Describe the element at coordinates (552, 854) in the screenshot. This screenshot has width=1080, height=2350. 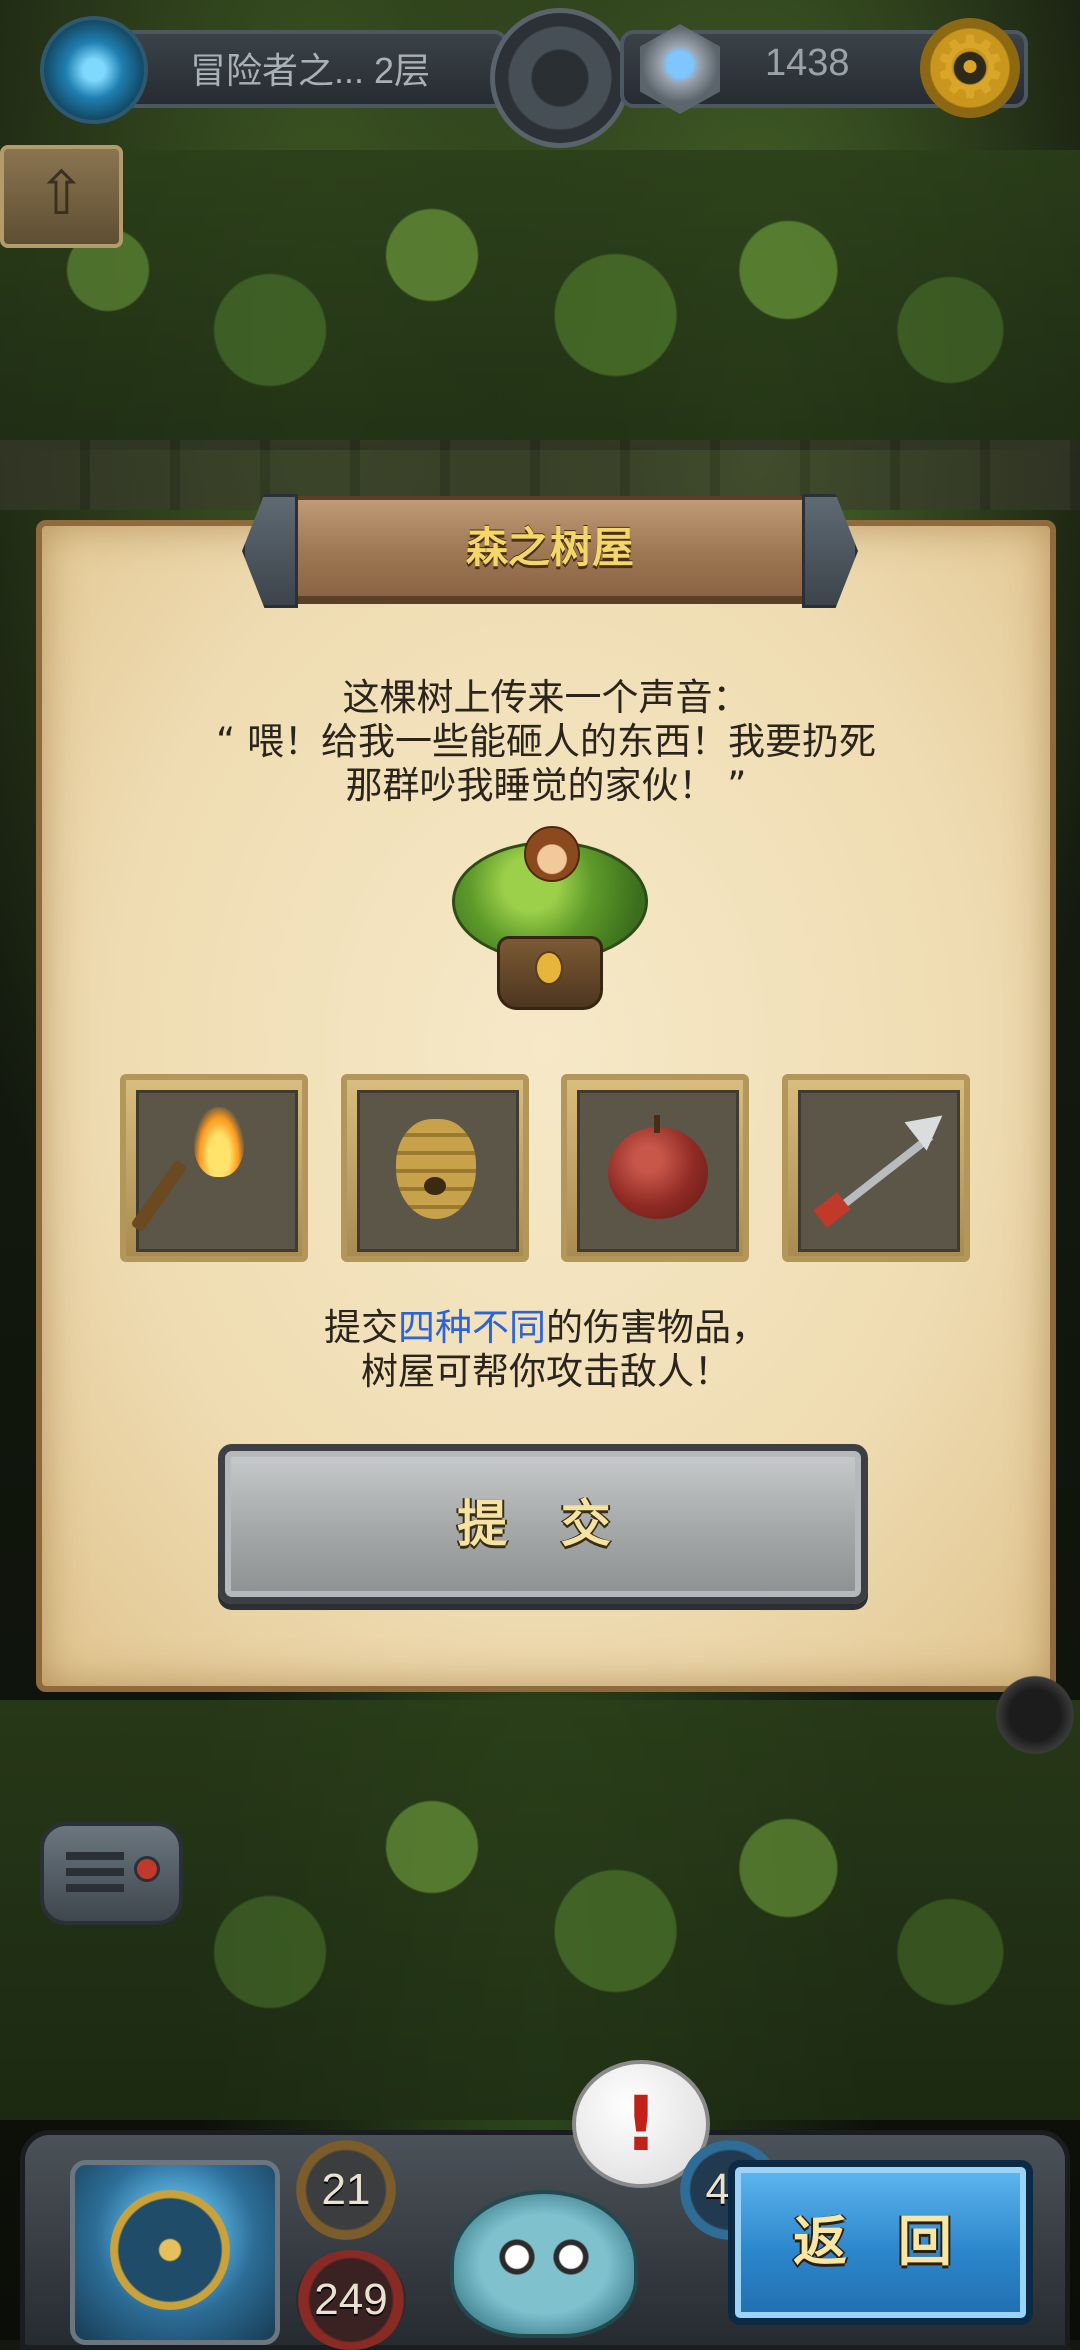
I see `monkey-icon` at that location.